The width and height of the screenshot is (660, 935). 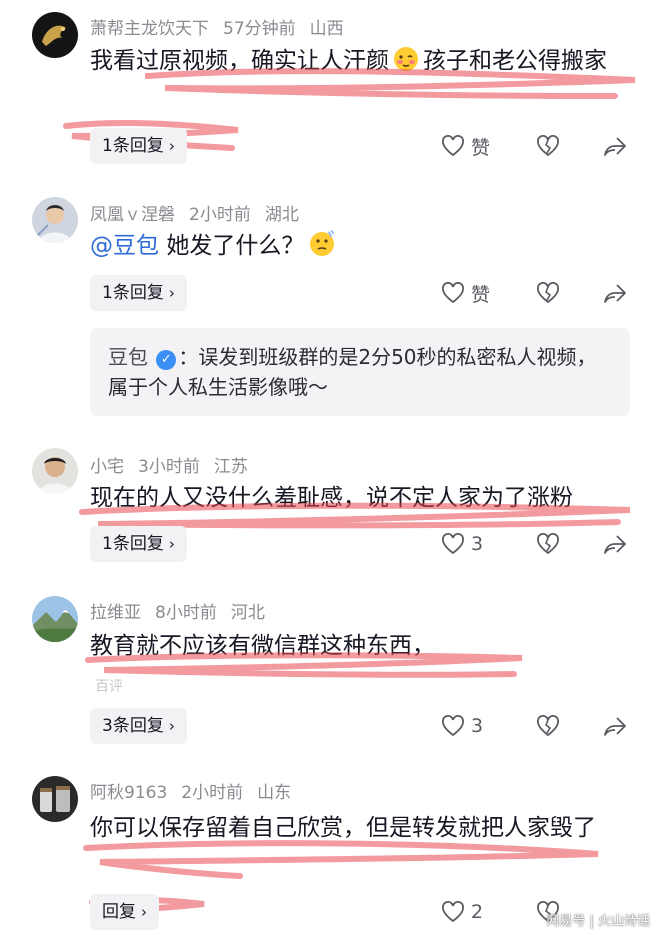 I want to click on timestamp: 3小时前, so click(x=169, y=467).